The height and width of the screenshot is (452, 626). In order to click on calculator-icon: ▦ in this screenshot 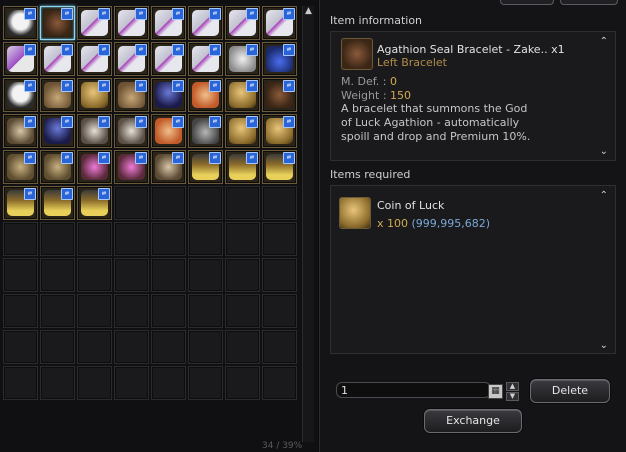, I will do `click(495, 391)`.